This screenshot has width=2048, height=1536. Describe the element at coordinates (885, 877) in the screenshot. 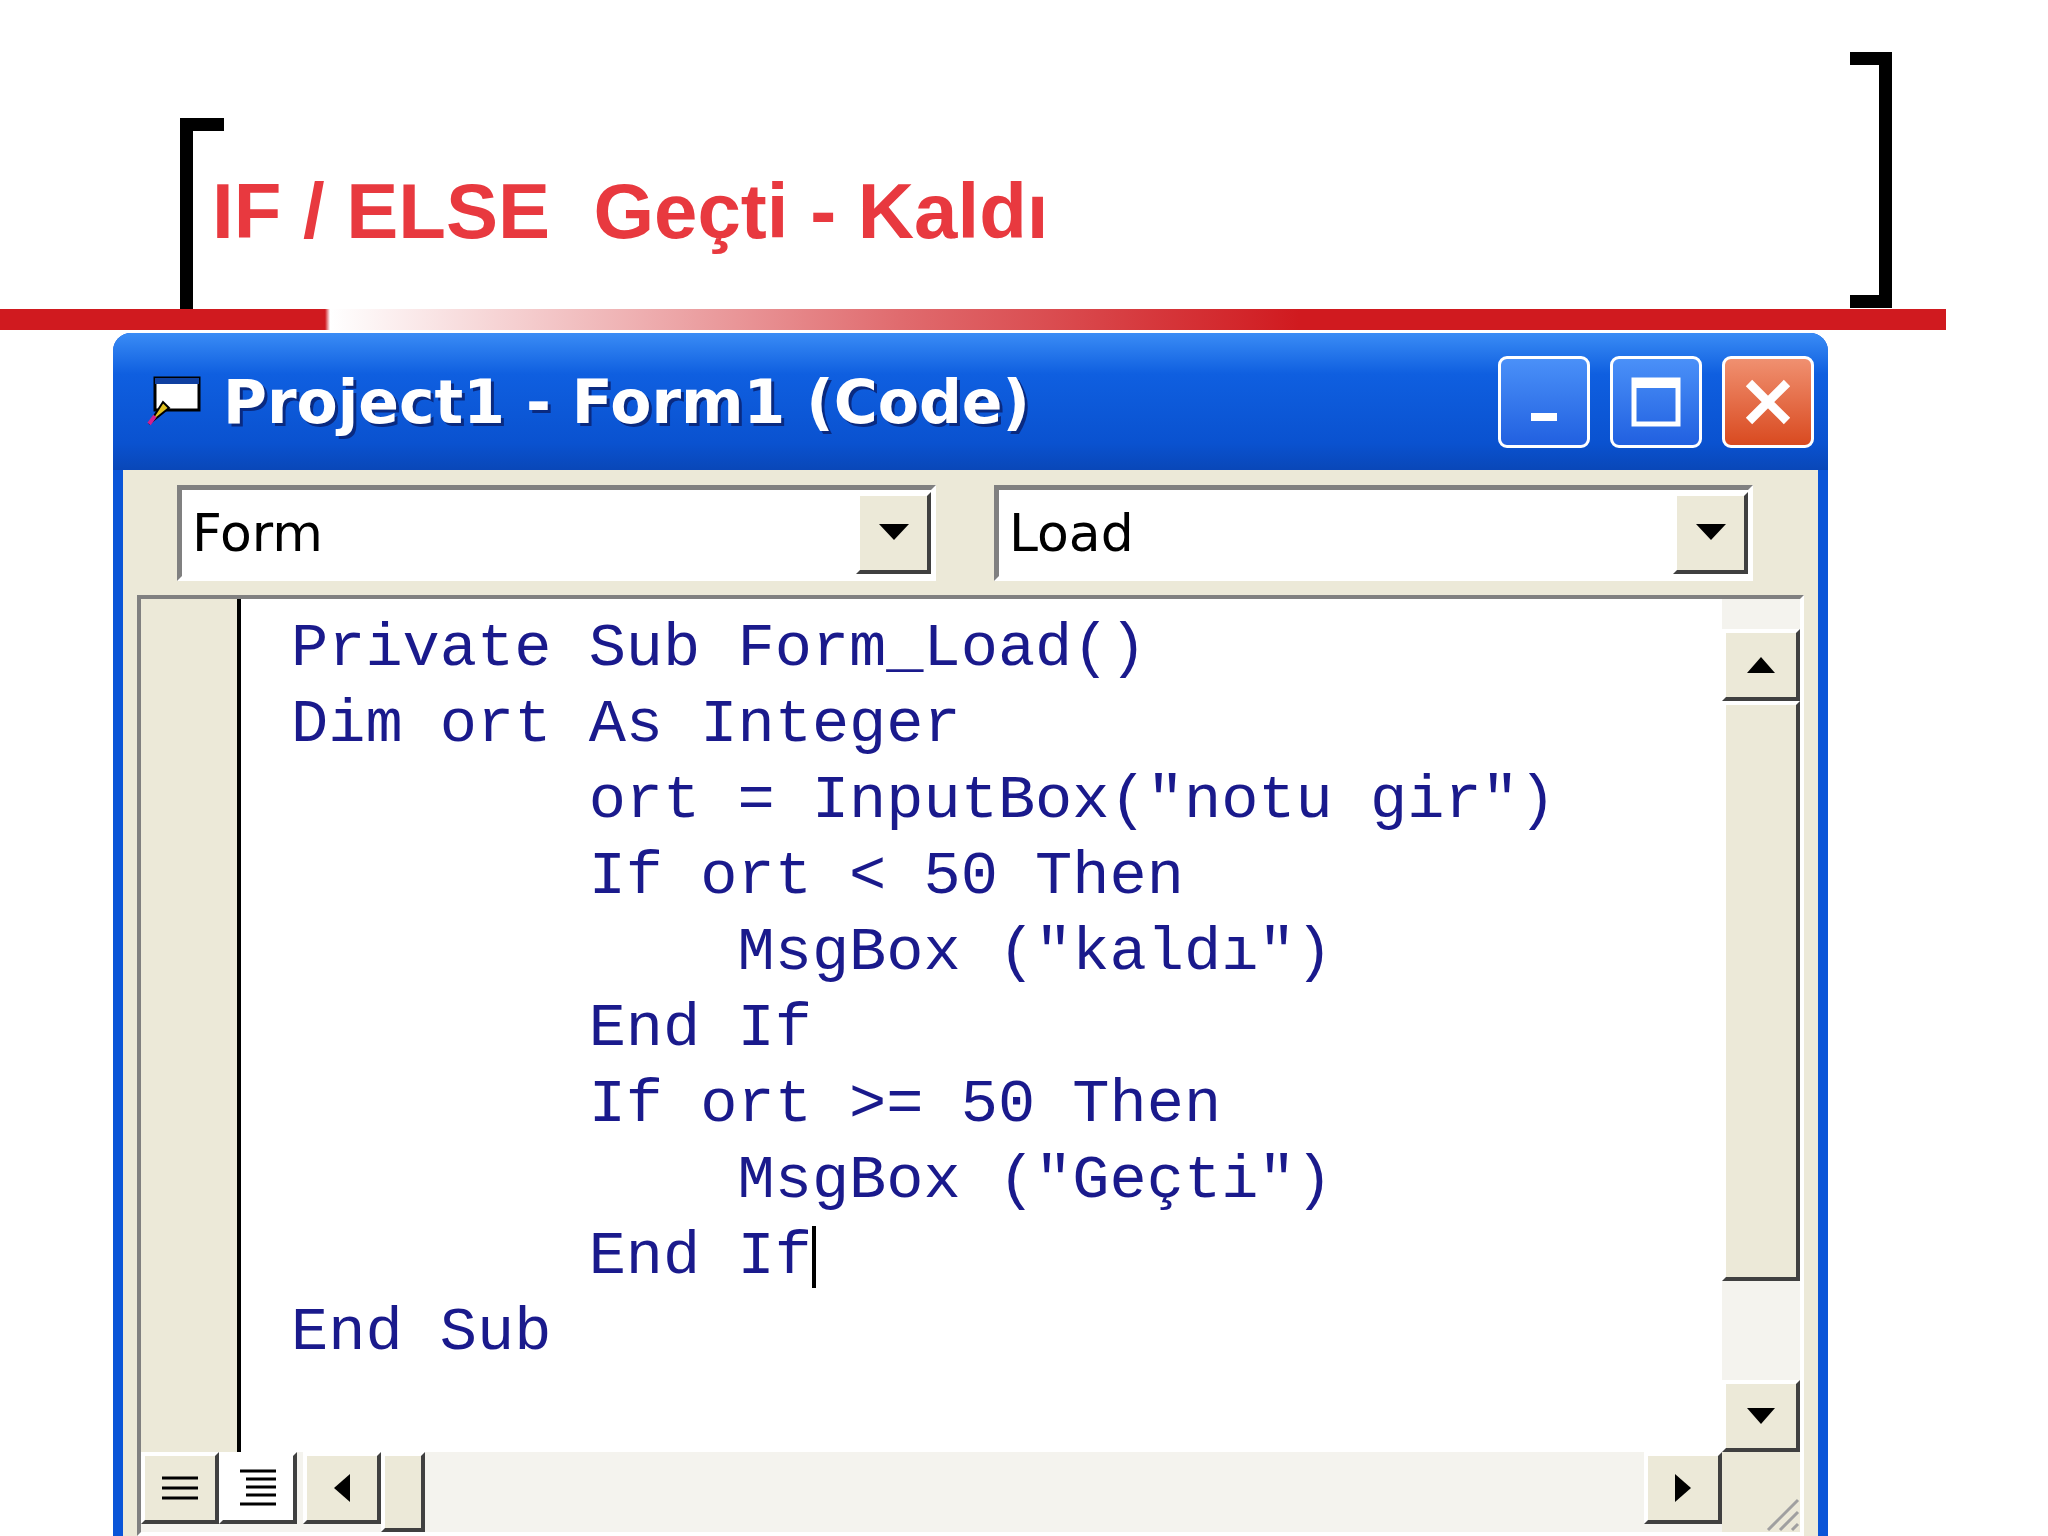

I see `code-line: If ort < 50 Then` at that location.